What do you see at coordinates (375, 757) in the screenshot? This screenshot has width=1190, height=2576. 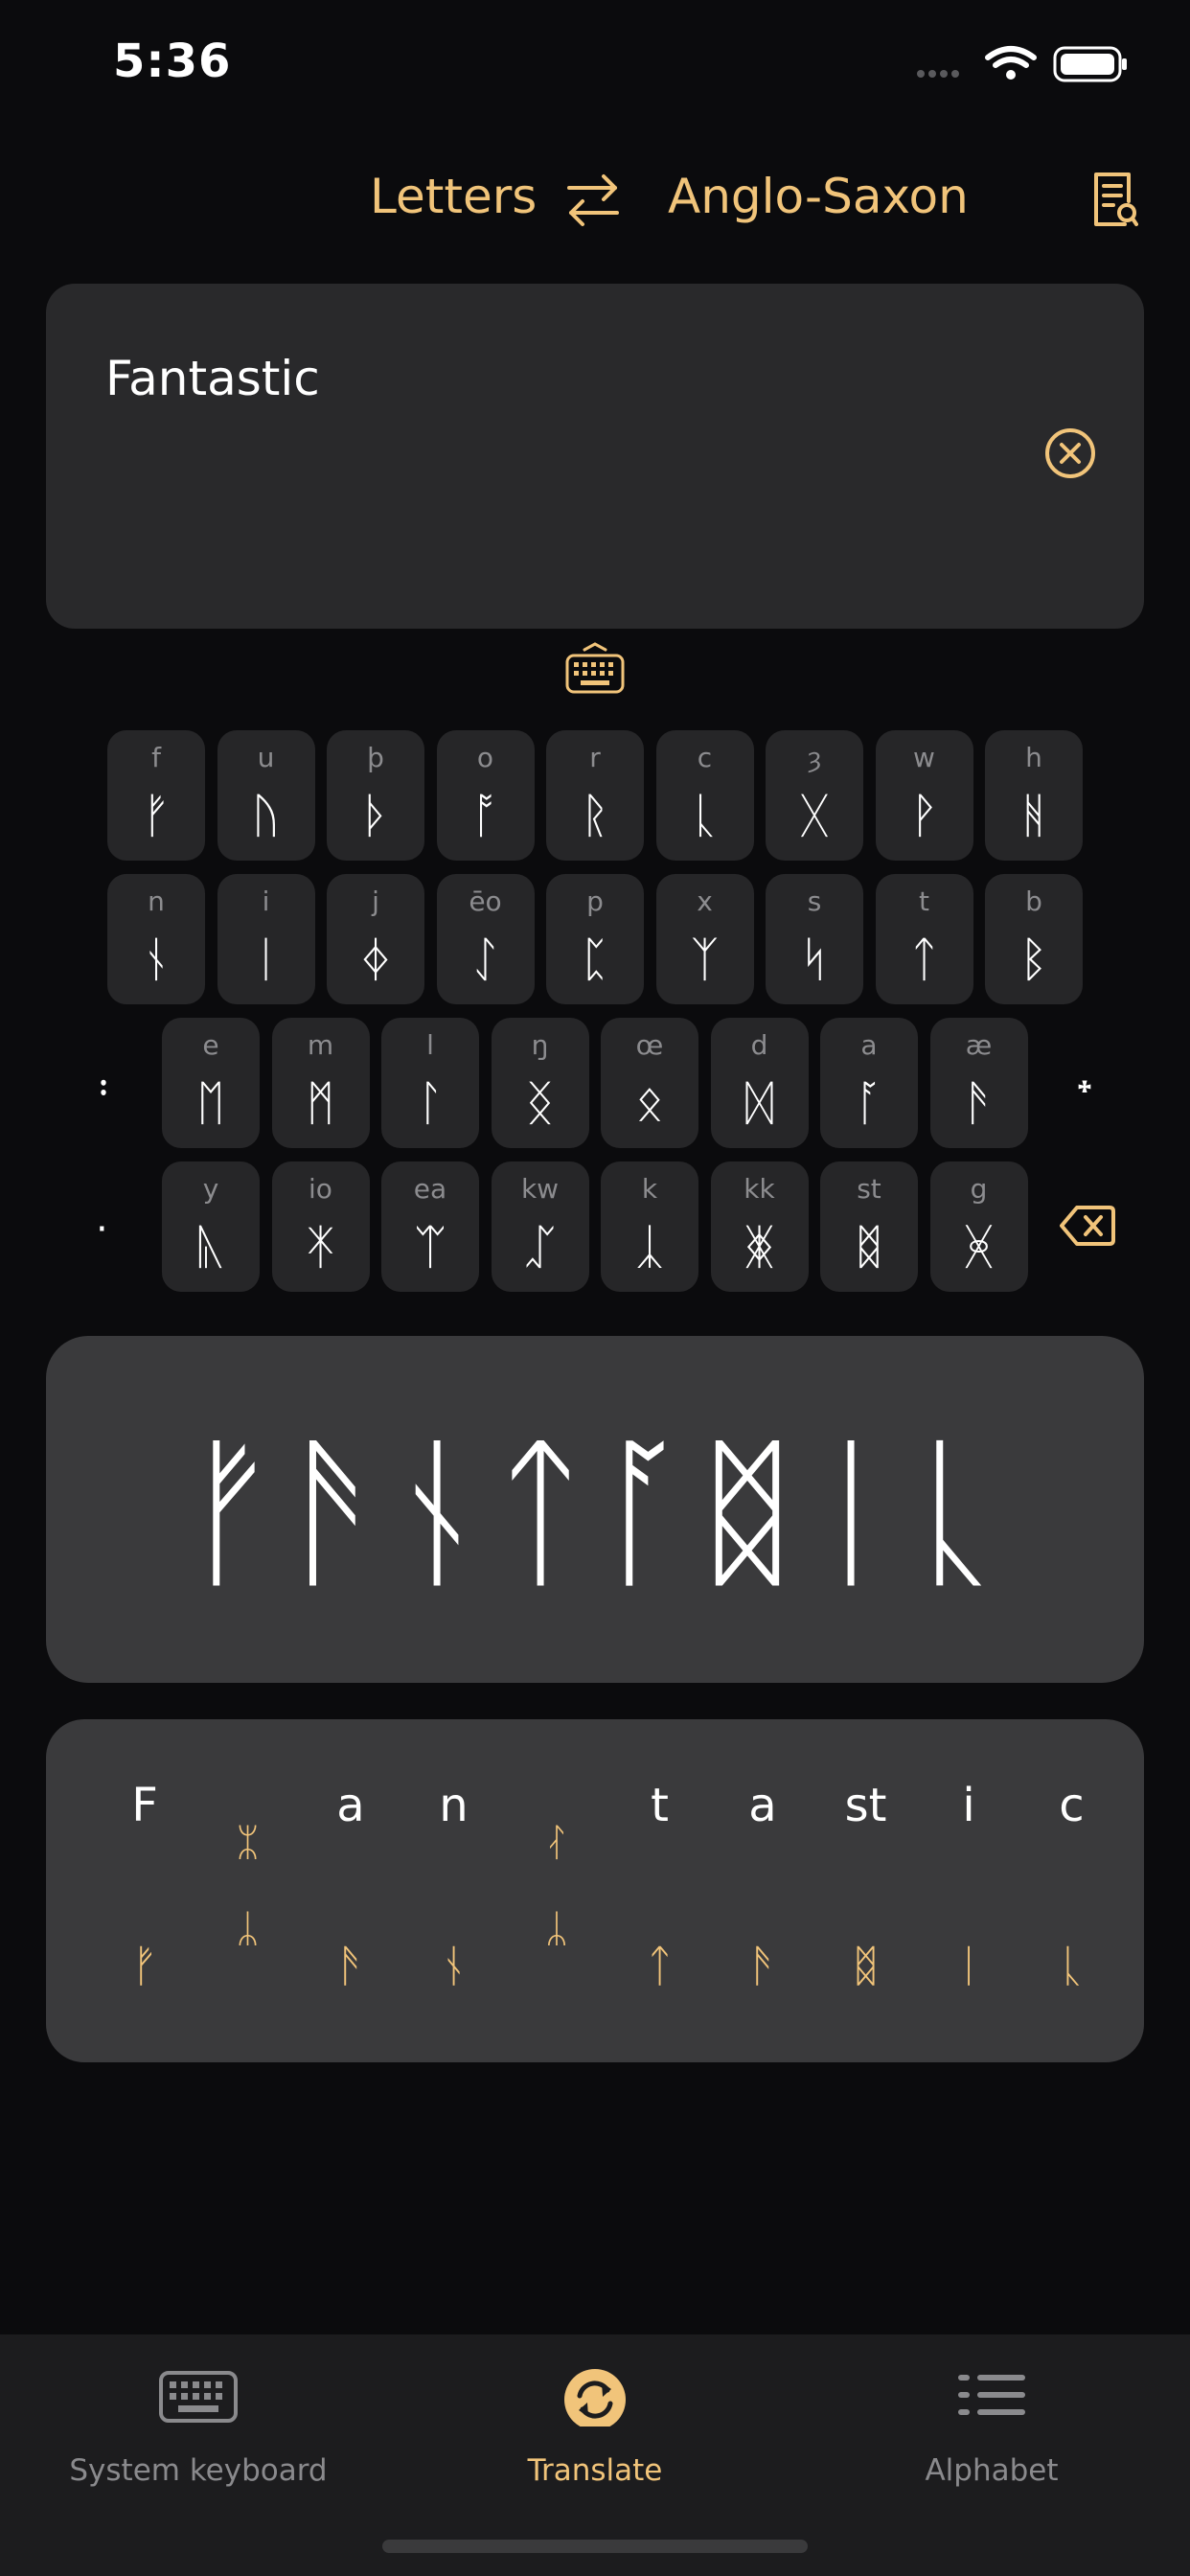 I see `rune-key-latin-label: þ` at bounding box center [375, 757].